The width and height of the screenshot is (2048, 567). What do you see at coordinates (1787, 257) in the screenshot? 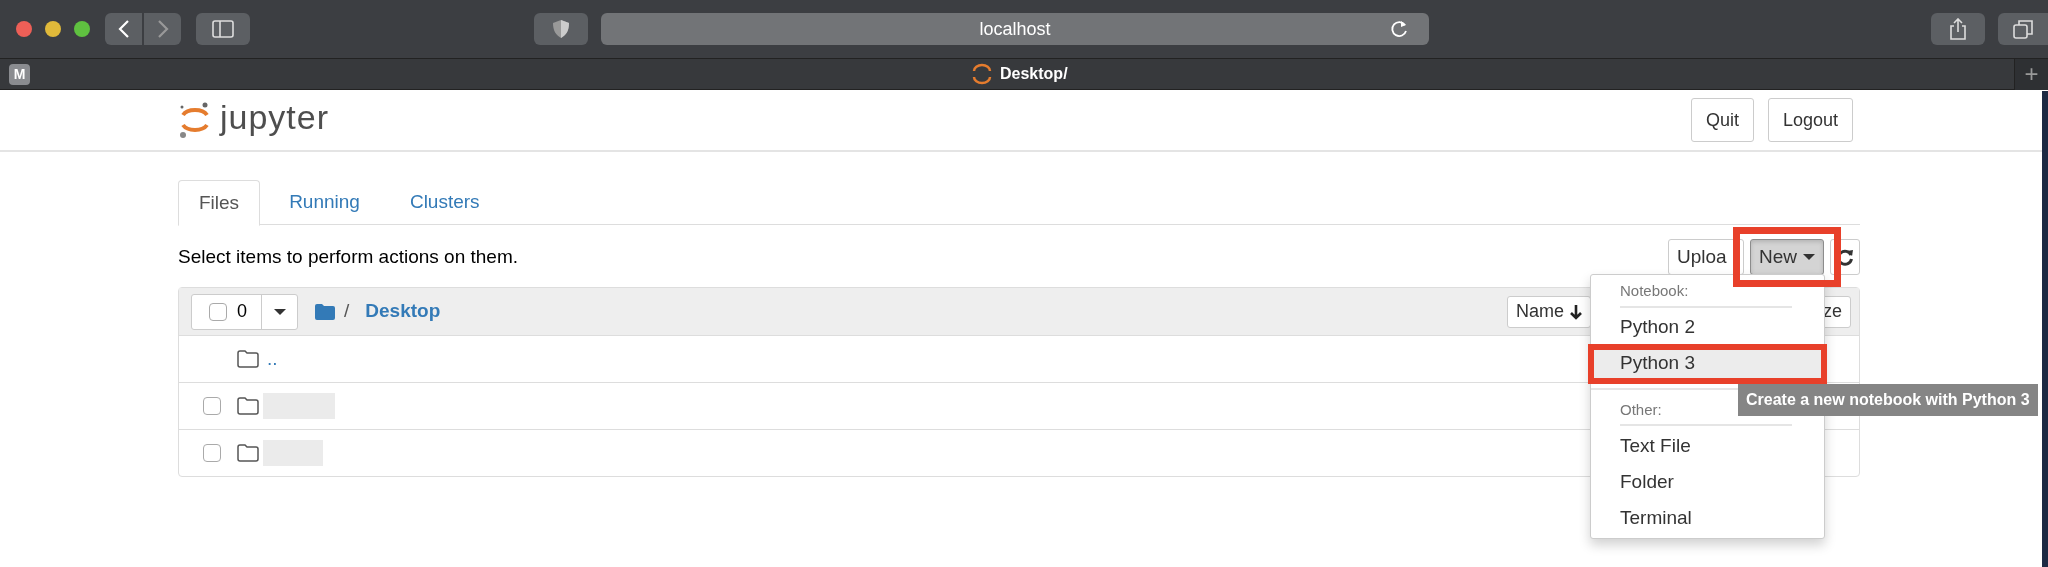
I see `toolbar-button: New` at bounding box center [1787, 257].